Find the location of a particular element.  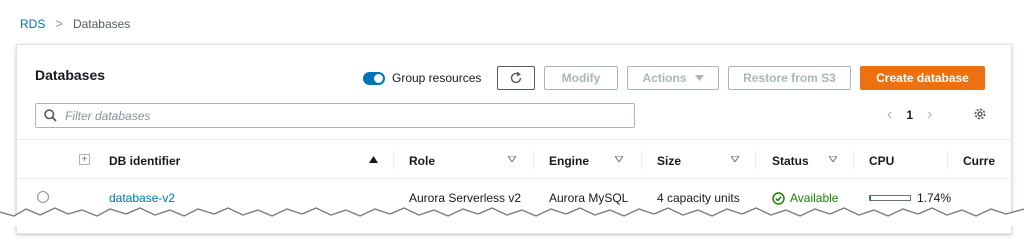

chevron-left-icon: ‹ is located at coordinates (889, 115).